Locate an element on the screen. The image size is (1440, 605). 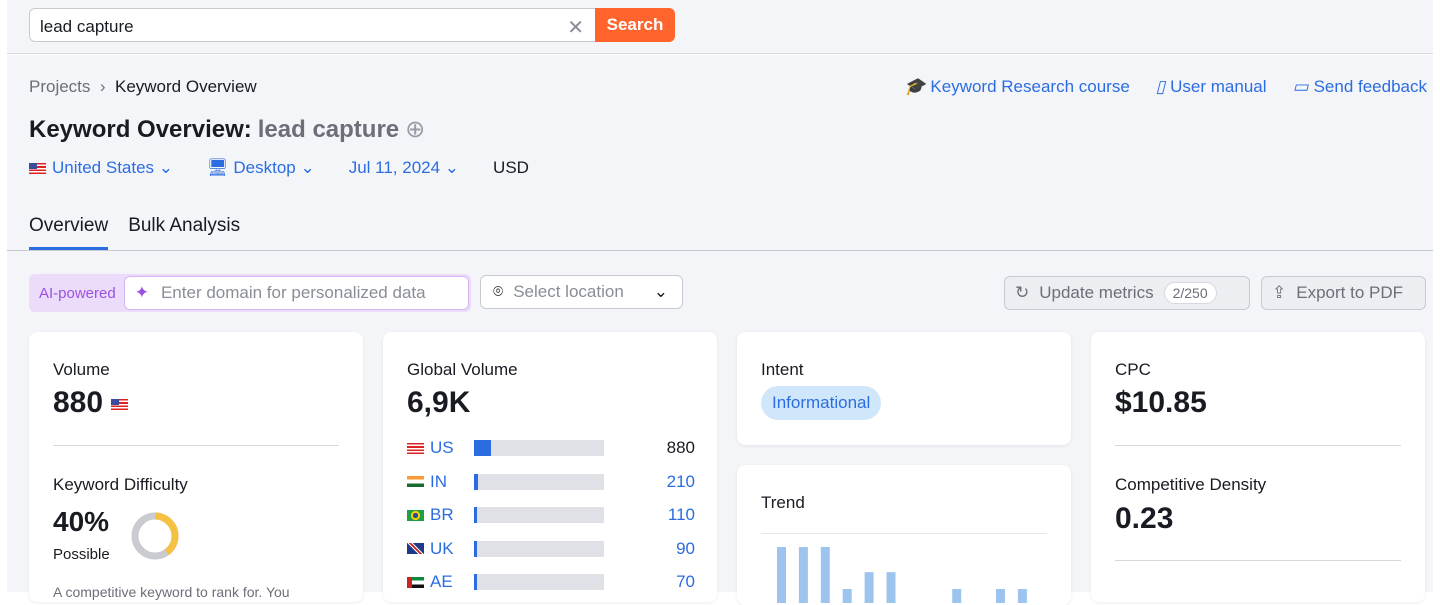
ae-flag-icon is located at coordinates (415, 582).